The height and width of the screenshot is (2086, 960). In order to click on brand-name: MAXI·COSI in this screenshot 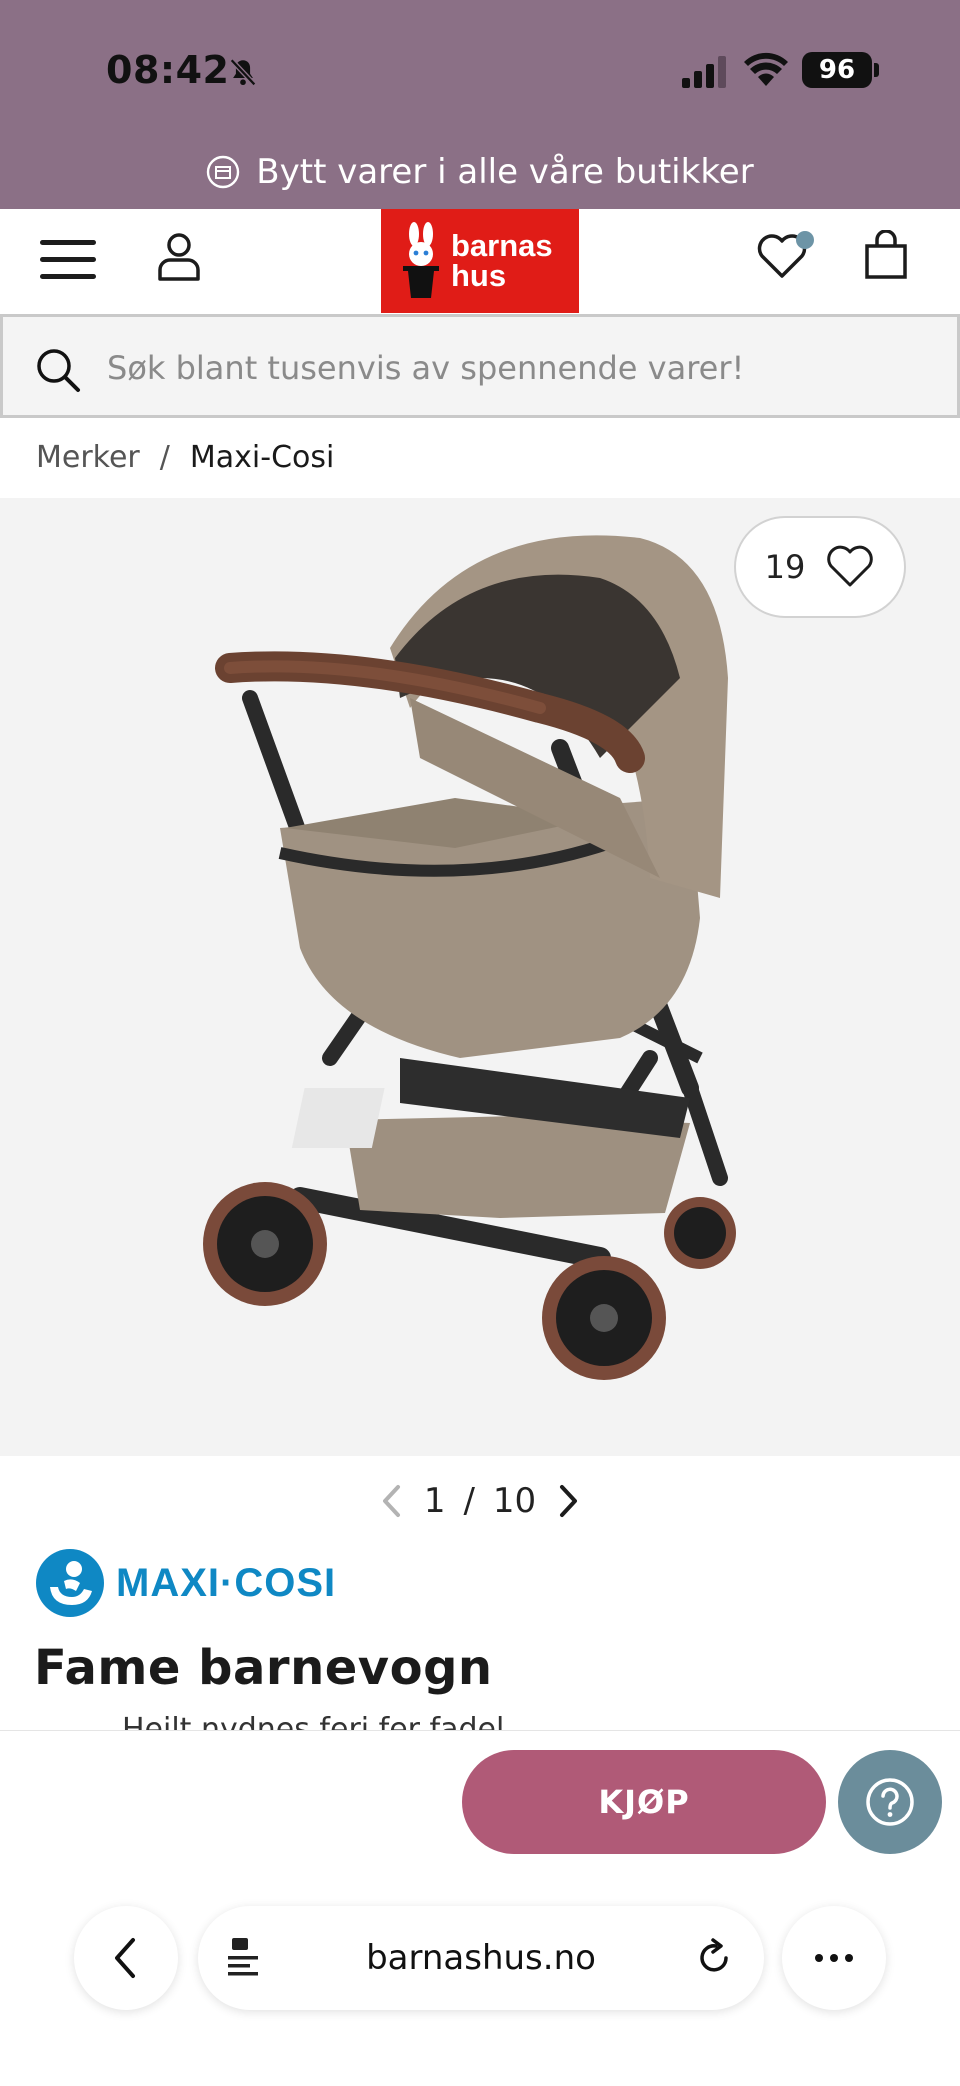, I will do `click(226, 1582)`.